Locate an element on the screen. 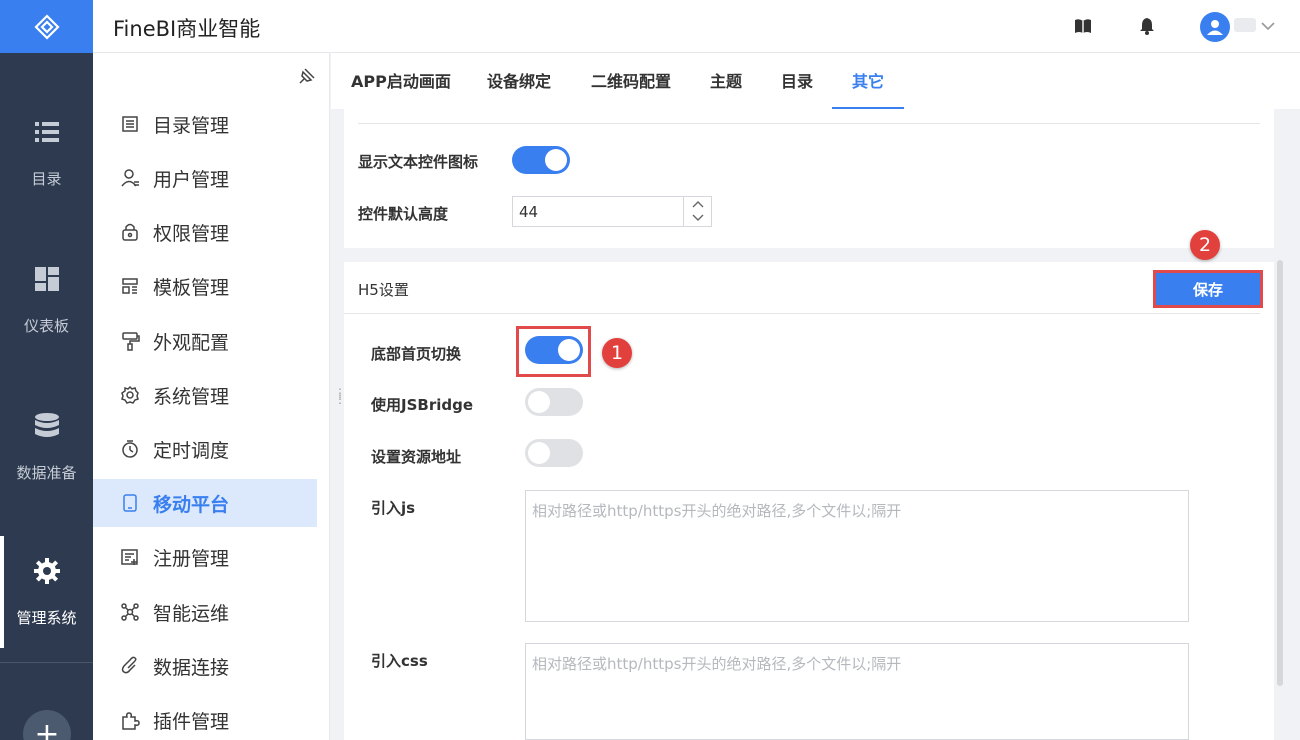 The image size is (1300, 740). menu-item-label: 模板管理 is located at coordinates (191, 287).